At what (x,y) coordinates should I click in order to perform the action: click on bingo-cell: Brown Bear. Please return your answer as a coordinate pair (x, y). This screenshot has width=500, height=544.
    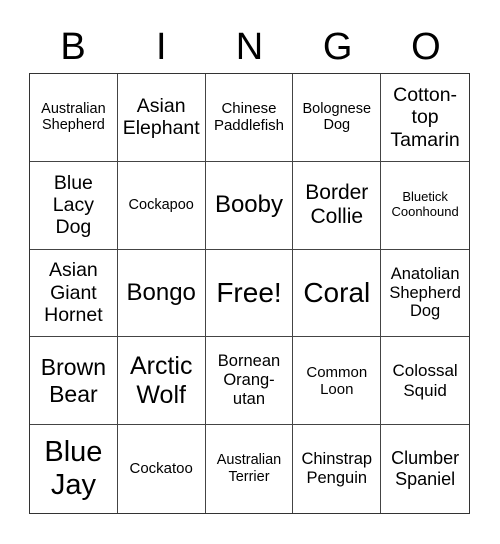
    Looking at the image, I should click on (74, 381).